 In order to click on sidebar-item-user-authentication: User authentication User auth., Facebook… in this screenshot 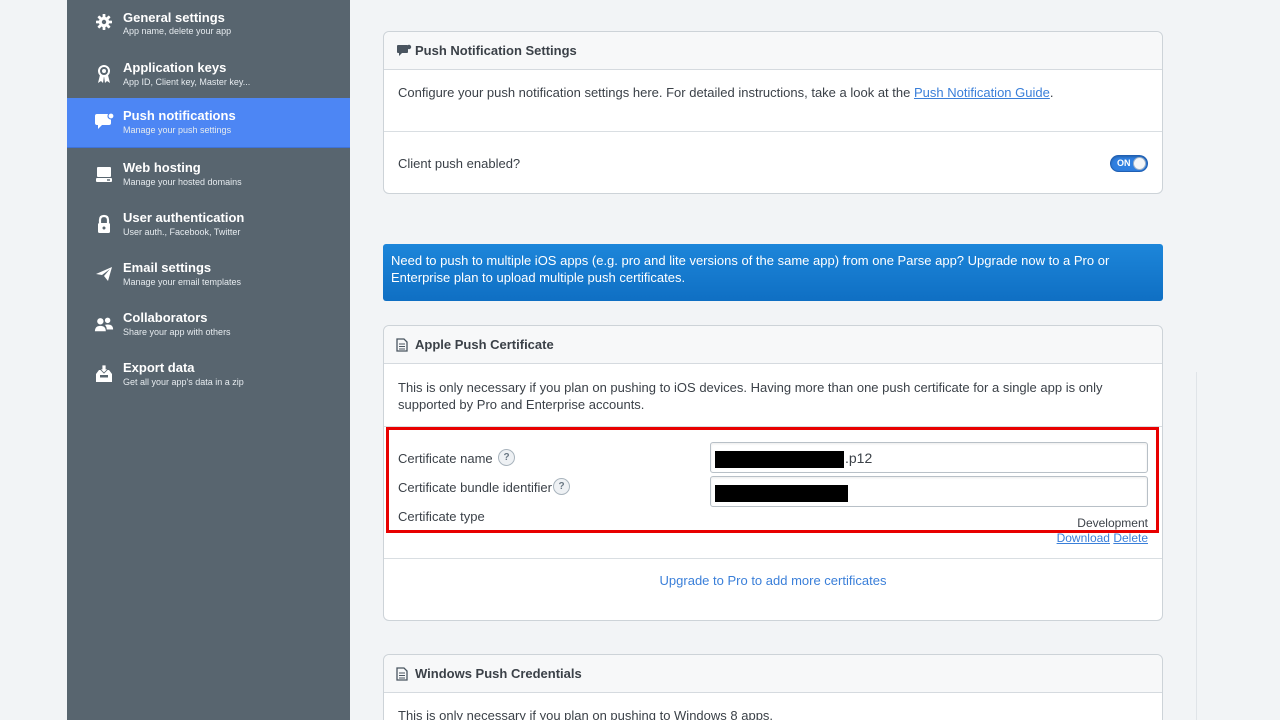, I will do `click(208, 225)`.